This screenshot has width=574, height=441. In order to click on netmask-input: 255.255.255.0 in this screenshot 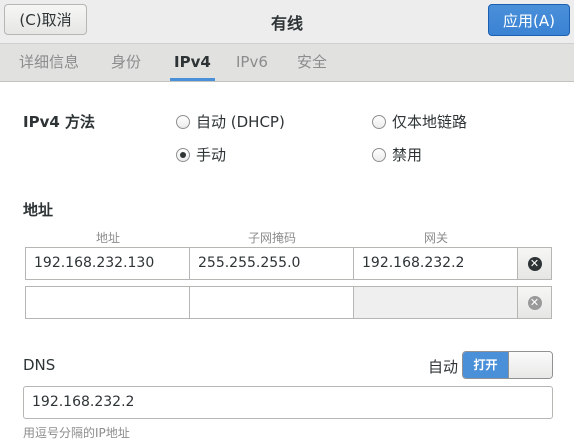, I will do `click(271, 263)`.